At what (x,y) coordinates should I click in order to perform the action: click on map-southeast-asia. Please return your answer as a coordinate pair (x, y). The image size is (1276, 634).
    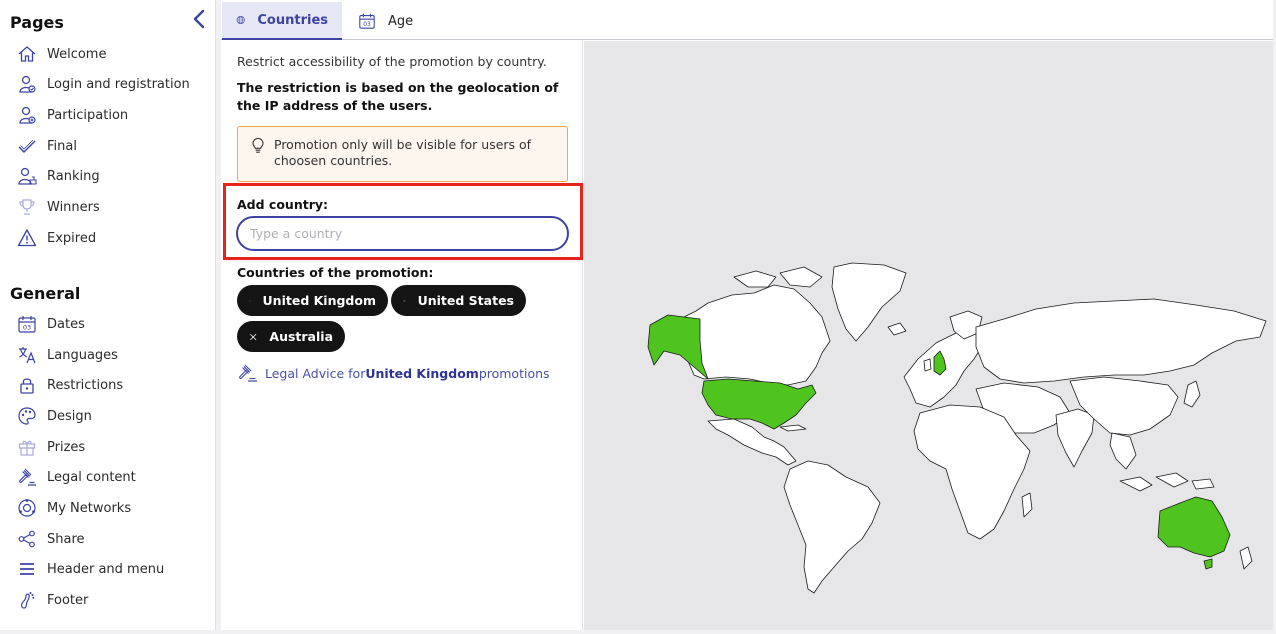
    Looking at the image, I should click on (1123, 451).